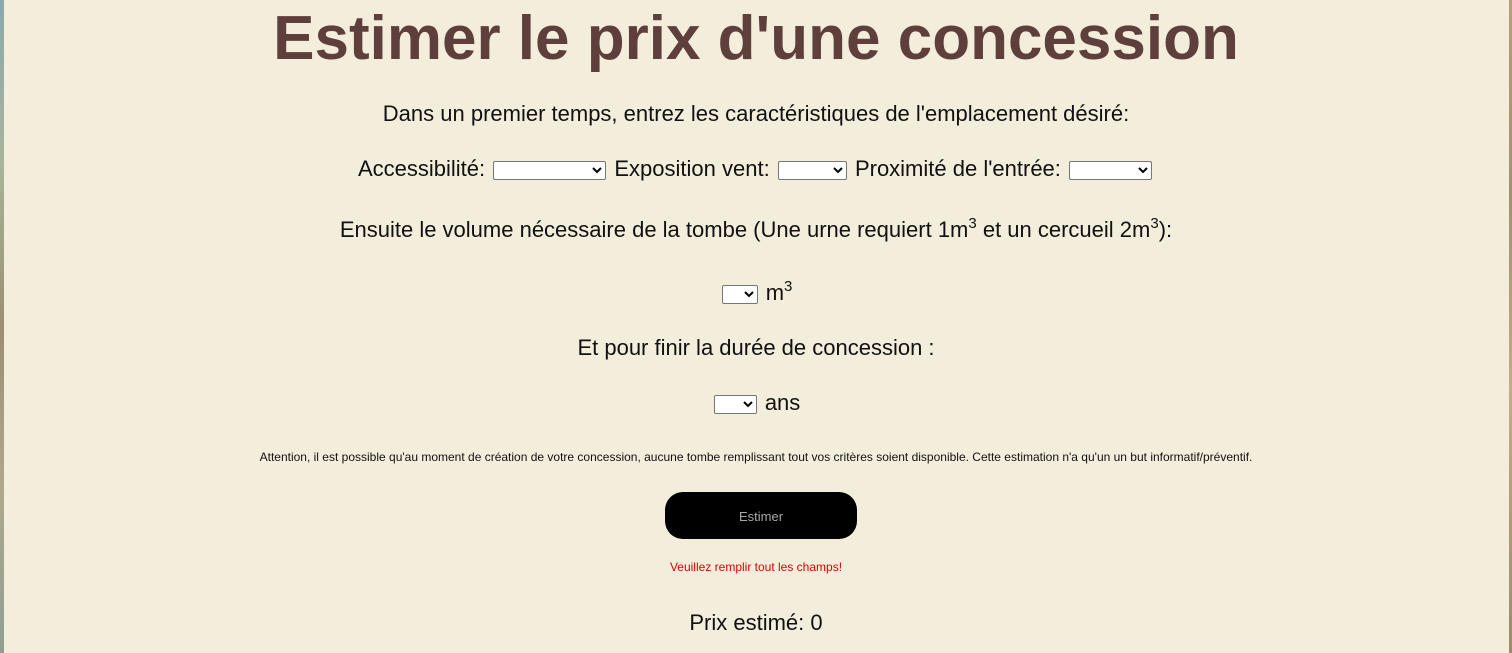 The image size is (1512, 653). I want to click on duree-select, so click(735, 404).